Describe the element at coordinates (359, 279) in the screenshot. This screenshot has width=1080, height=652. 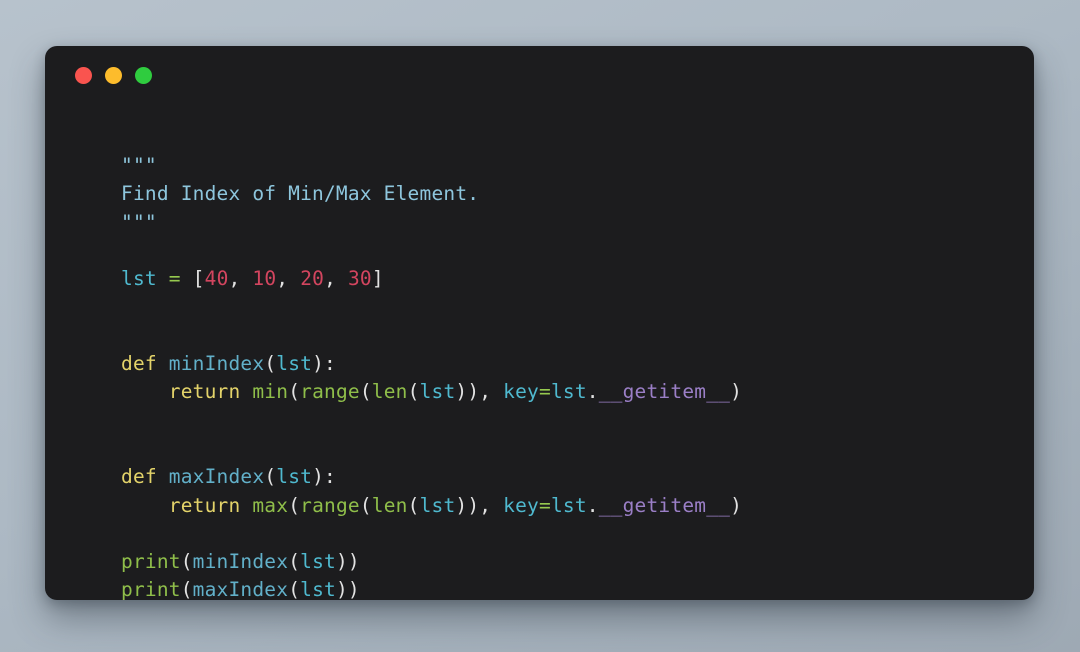
I see `code-token: 30` at that location.